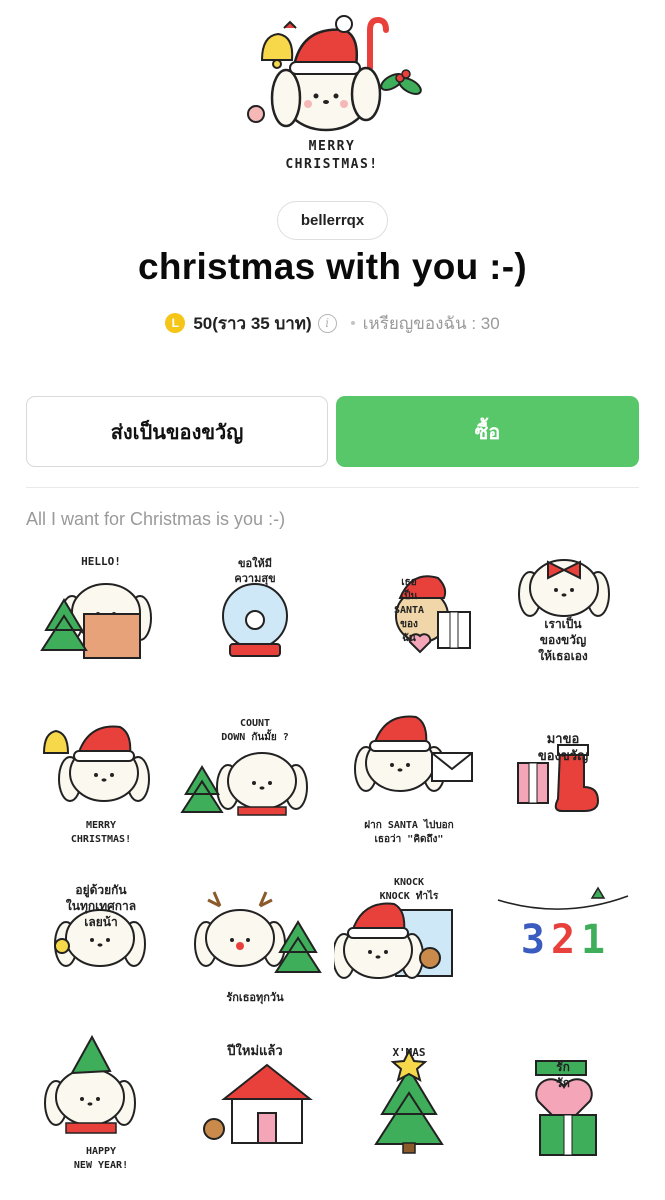  I want to click on separator-dot, so click(352, 323).